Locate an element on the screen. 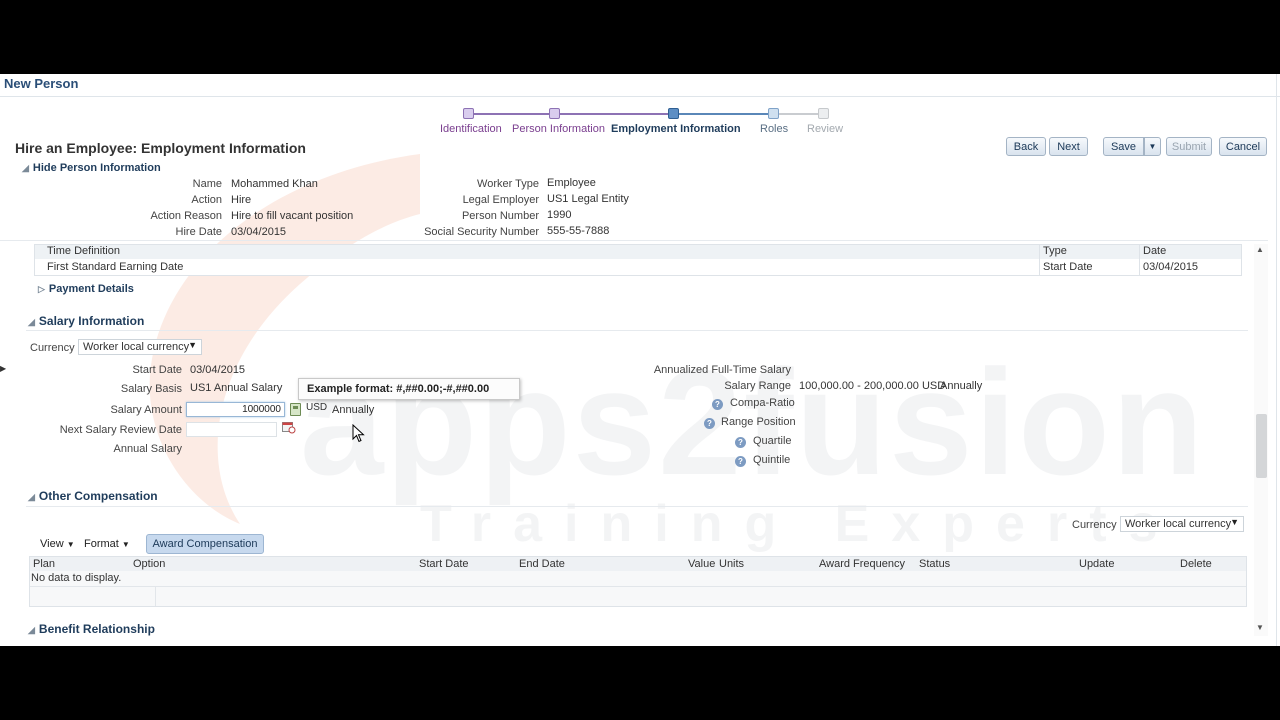  other-comp-currency-select: Worker local currency ▼ is located at coordinates (1182, 524).